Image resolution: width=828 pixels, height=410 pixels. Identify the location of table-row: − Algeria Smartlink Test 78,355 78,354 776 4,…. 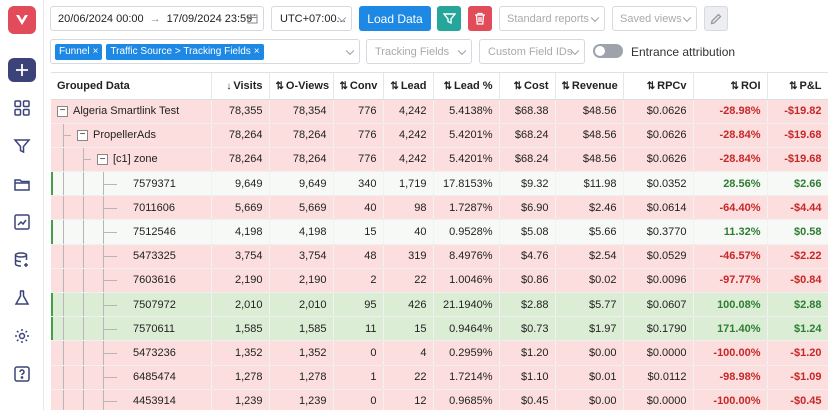
(439, 111).